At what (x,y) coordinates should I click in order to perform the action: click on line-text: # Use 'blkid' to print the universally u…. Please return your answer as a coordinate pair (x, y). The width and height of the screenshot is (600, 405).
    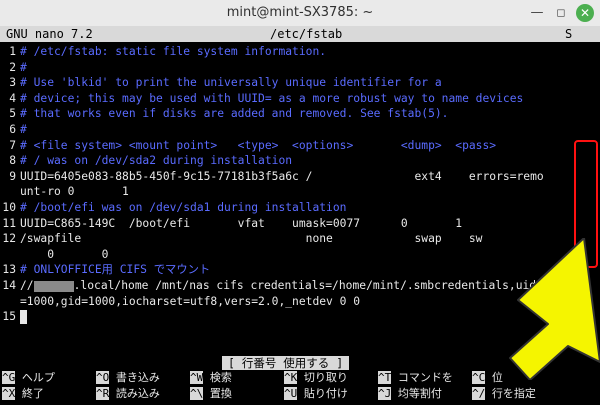
    Looking at the image, I should click on (231, 83).